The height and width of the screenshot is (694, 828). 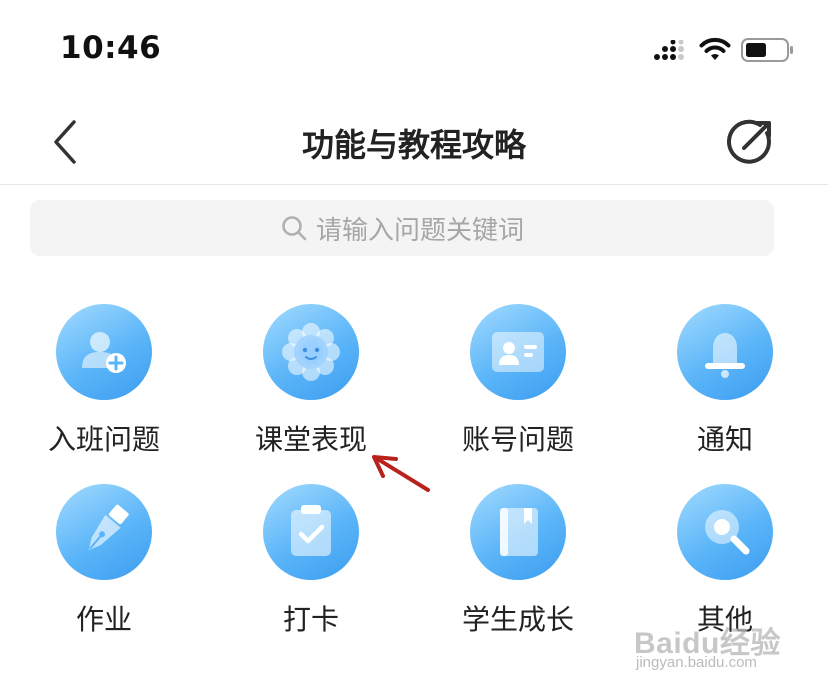 I want to click on grid-item-classroom: 课堂表现, so click(x=311, y=381).